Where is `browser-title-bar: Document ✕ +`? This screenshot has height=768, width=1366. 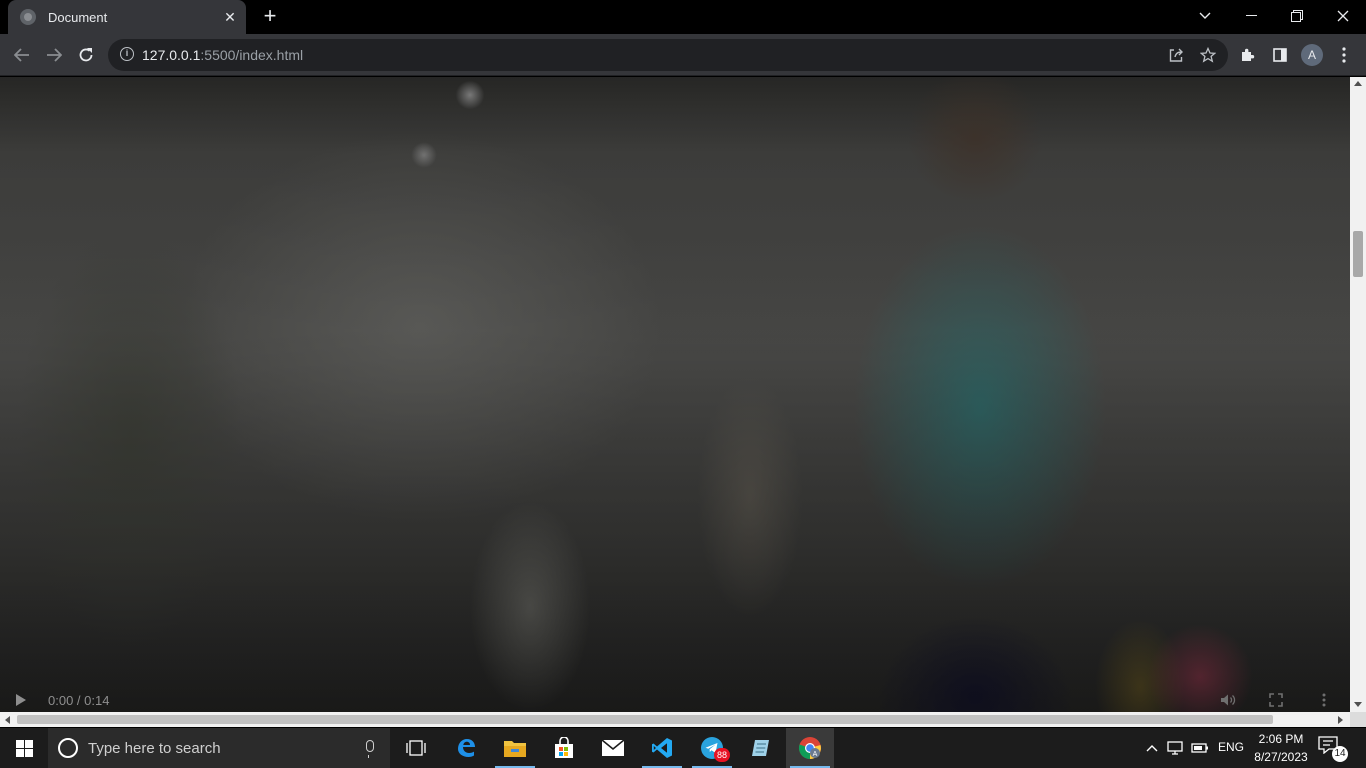 browser-title-bar: Document ✕ + is located at coordinates (683, 17).